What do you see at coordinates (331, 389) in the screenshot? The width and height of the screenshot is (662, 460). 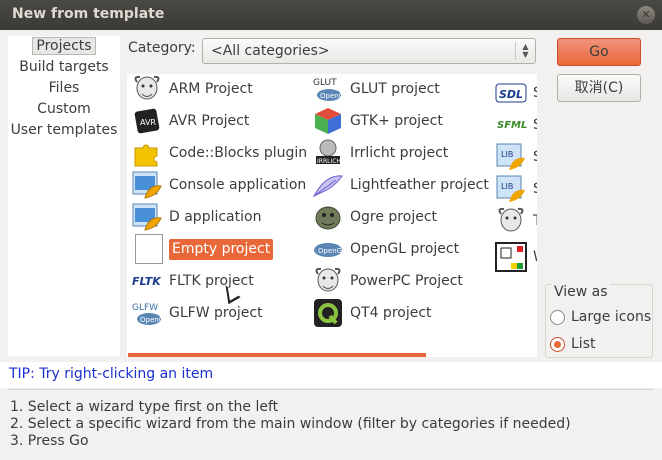 I see `divider` at bounding box center [331, 389].